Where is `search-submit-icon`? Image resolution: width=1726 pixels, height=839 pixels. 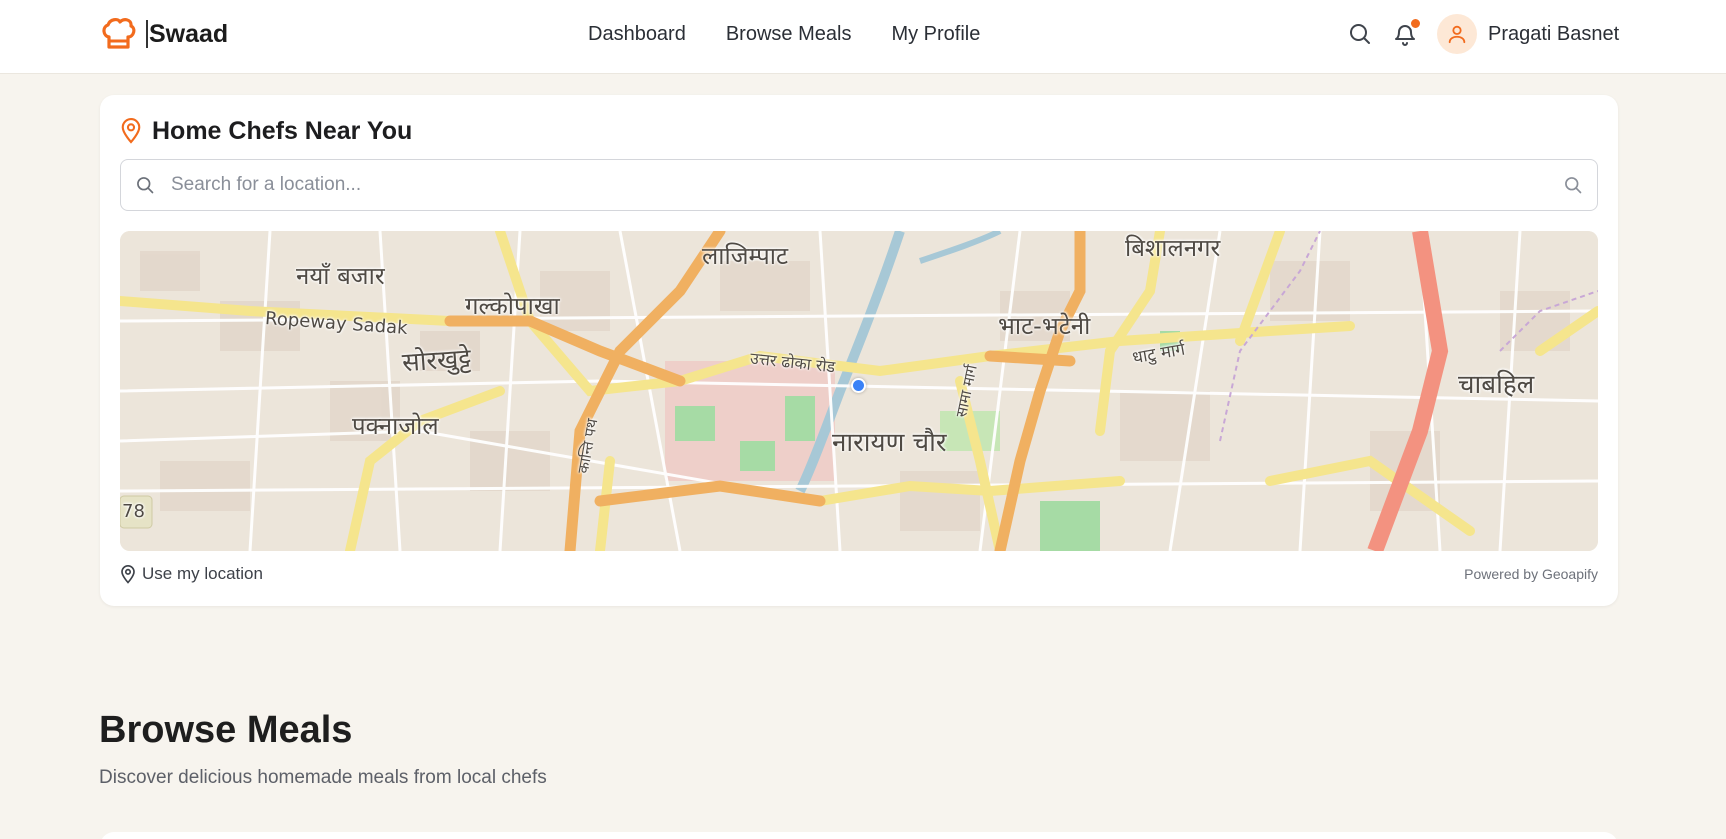
search-submit-icon is located at coordinates (1573, 185).